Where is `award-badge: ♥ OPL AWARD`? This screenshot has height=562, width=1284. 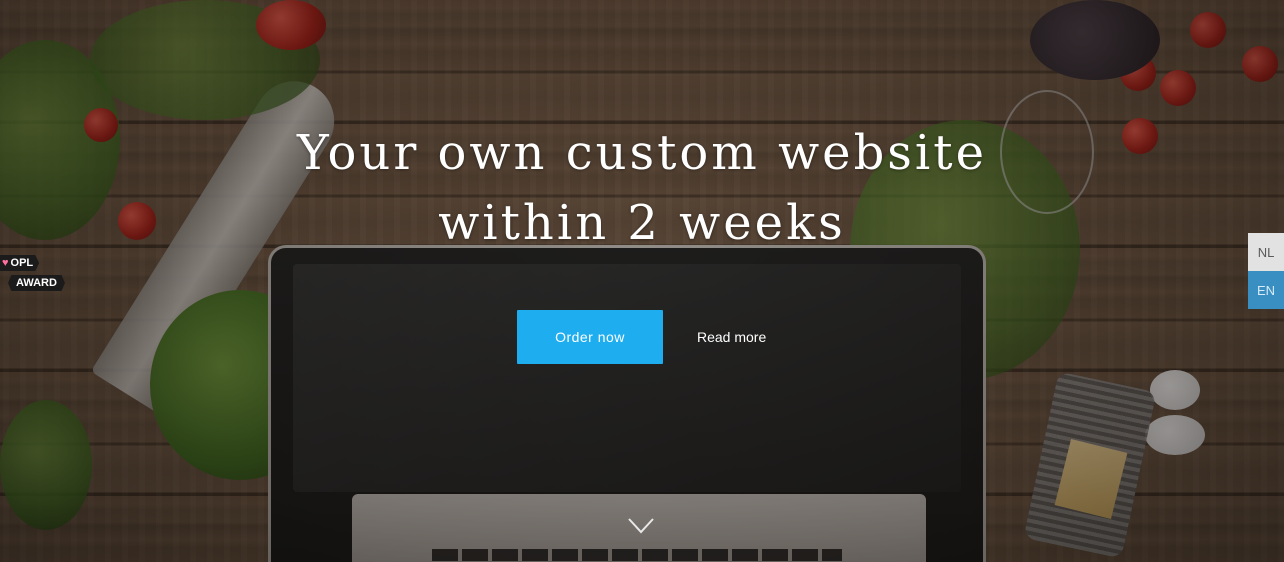 award-badge: ♥ OPL AWARD is located at coordinates (32, 272).